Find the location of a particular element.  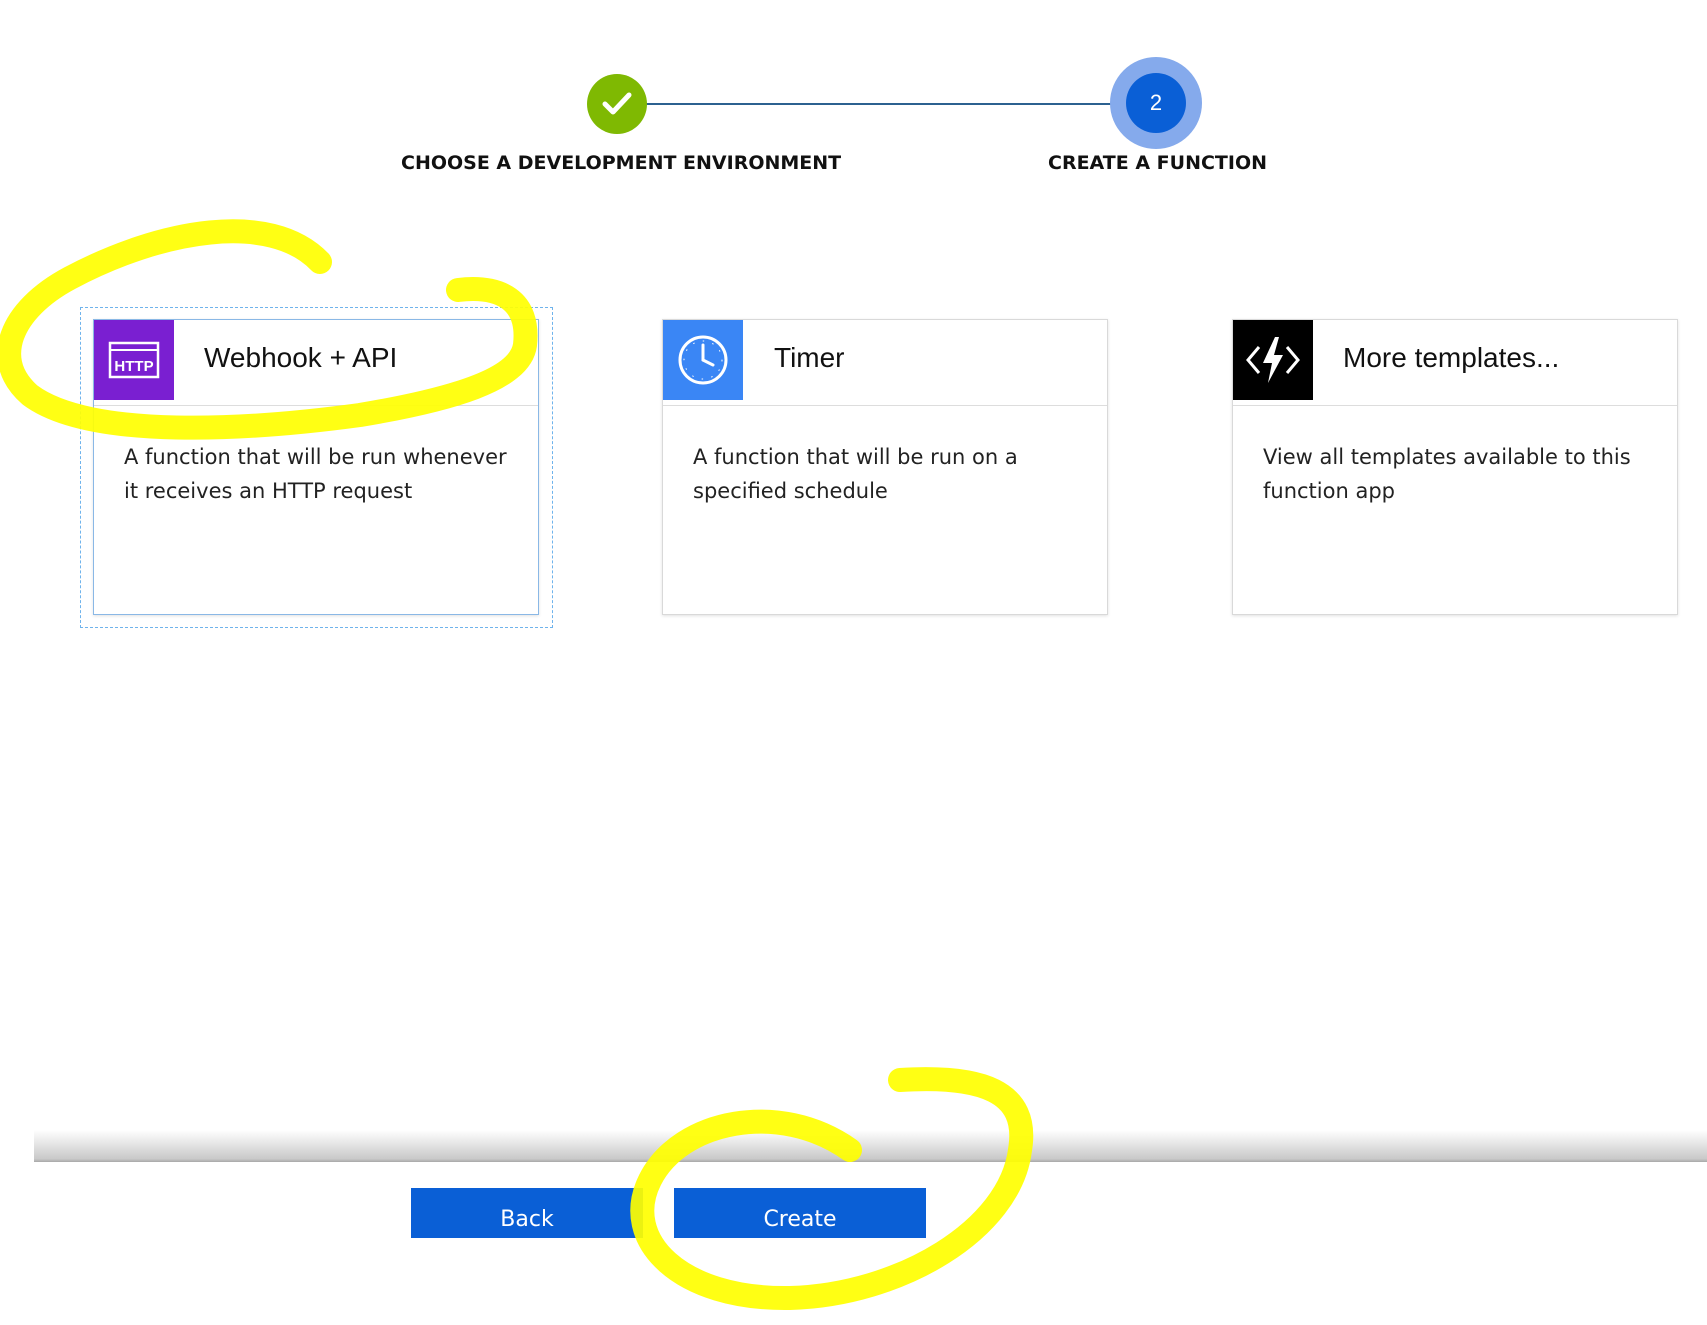

step-1-completed is located at coordinates (617, 104).